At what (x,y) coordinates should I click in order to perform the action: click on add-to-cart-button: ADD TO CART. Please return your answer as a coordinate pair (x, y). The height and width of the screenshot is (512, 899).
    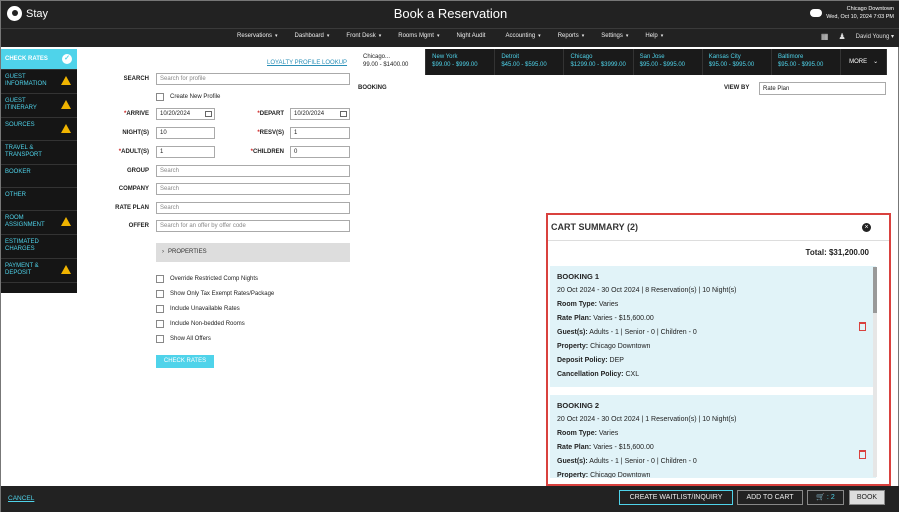
    Looking at the image, I should click on (770, 497).